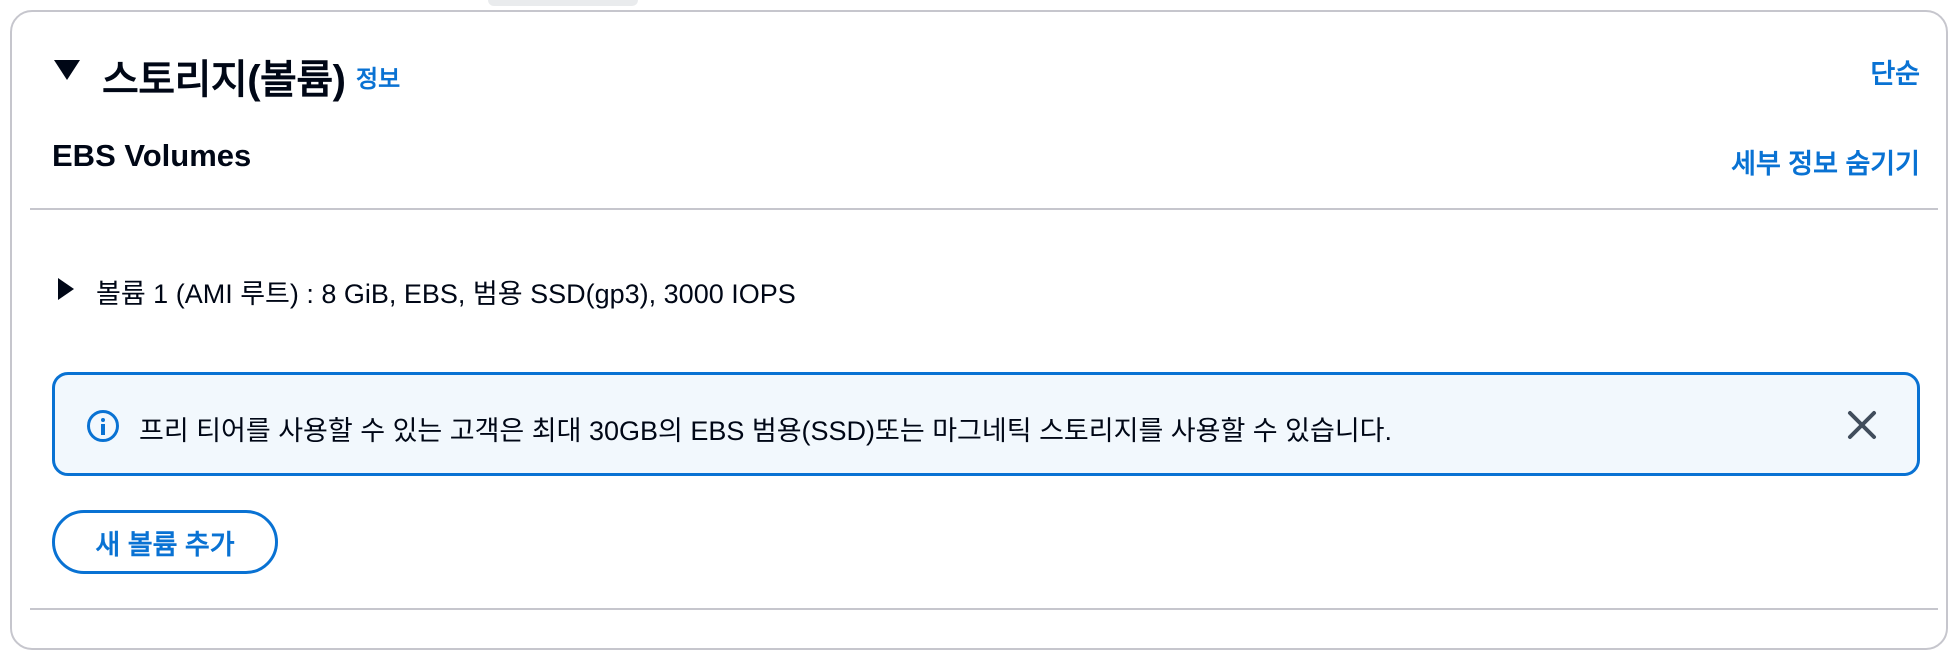 The height and width of the screenshot is (650, 1958). Describe the element at coordinates (66, 288) in the screenshot. I see `caret-right-icon` at that location.